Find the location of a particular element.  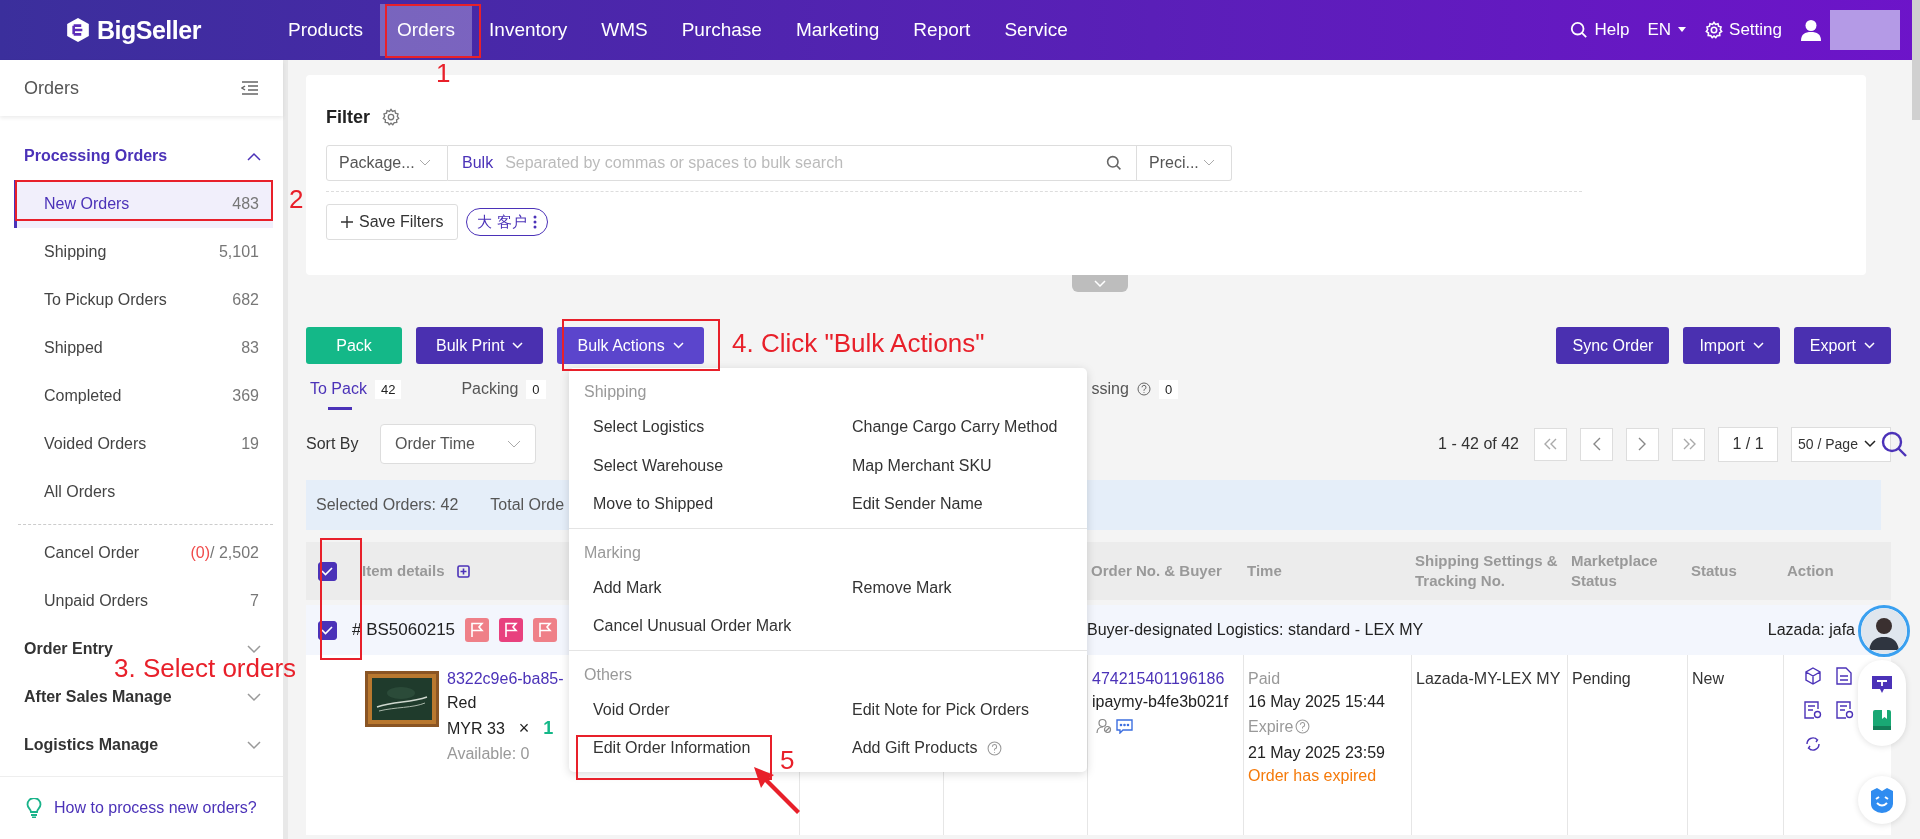

order-link: 474215401196186 is located at coordinates (1167, 679).